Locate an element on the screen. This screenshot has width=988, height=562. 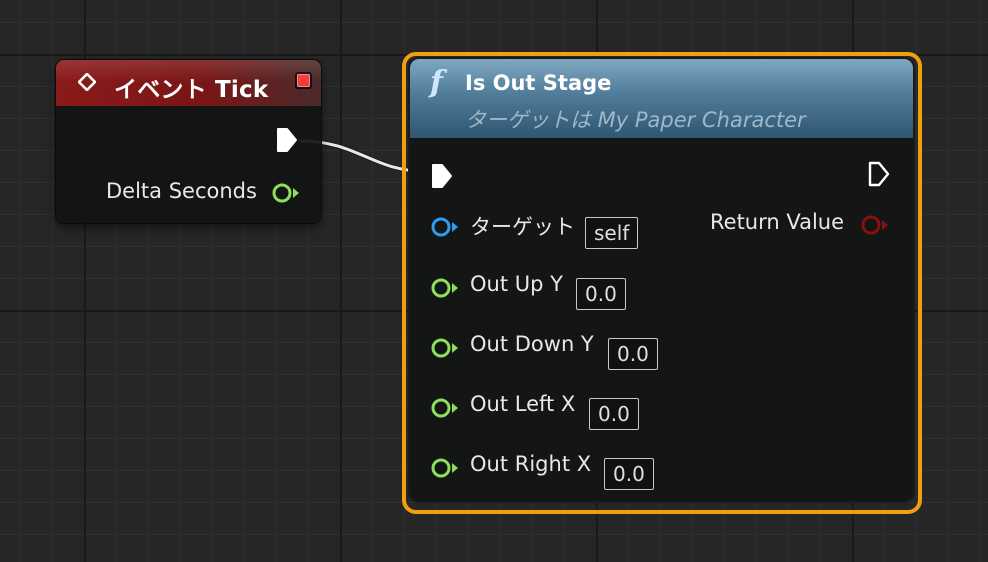
out-left-x-pin-row: Out Left X 0.0 is located at coordinates (560, 410).